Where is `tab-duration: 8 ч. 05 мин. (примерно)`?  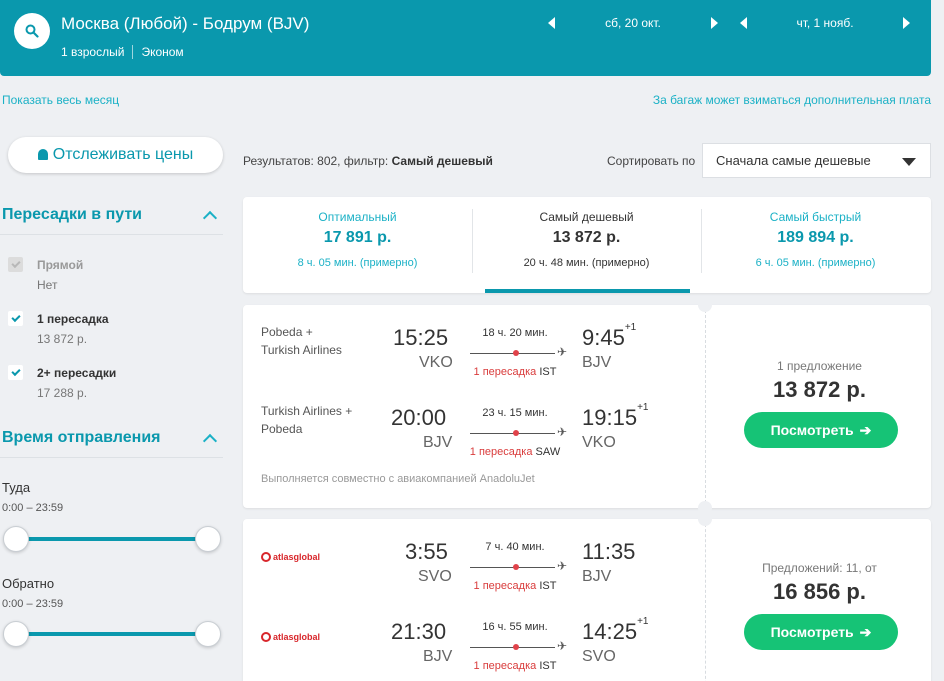 tab-duration: 8 ч. 05 мин. (примерно) is located at coordinates (357, 263).